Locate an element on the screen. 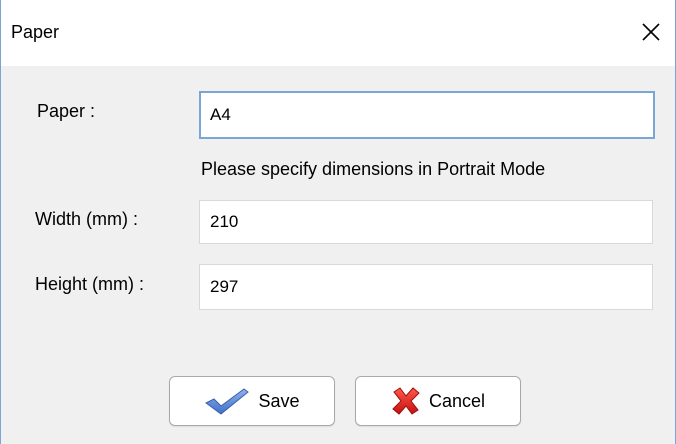  width-label: Width (mm) : is located at coordinates (86, 219).